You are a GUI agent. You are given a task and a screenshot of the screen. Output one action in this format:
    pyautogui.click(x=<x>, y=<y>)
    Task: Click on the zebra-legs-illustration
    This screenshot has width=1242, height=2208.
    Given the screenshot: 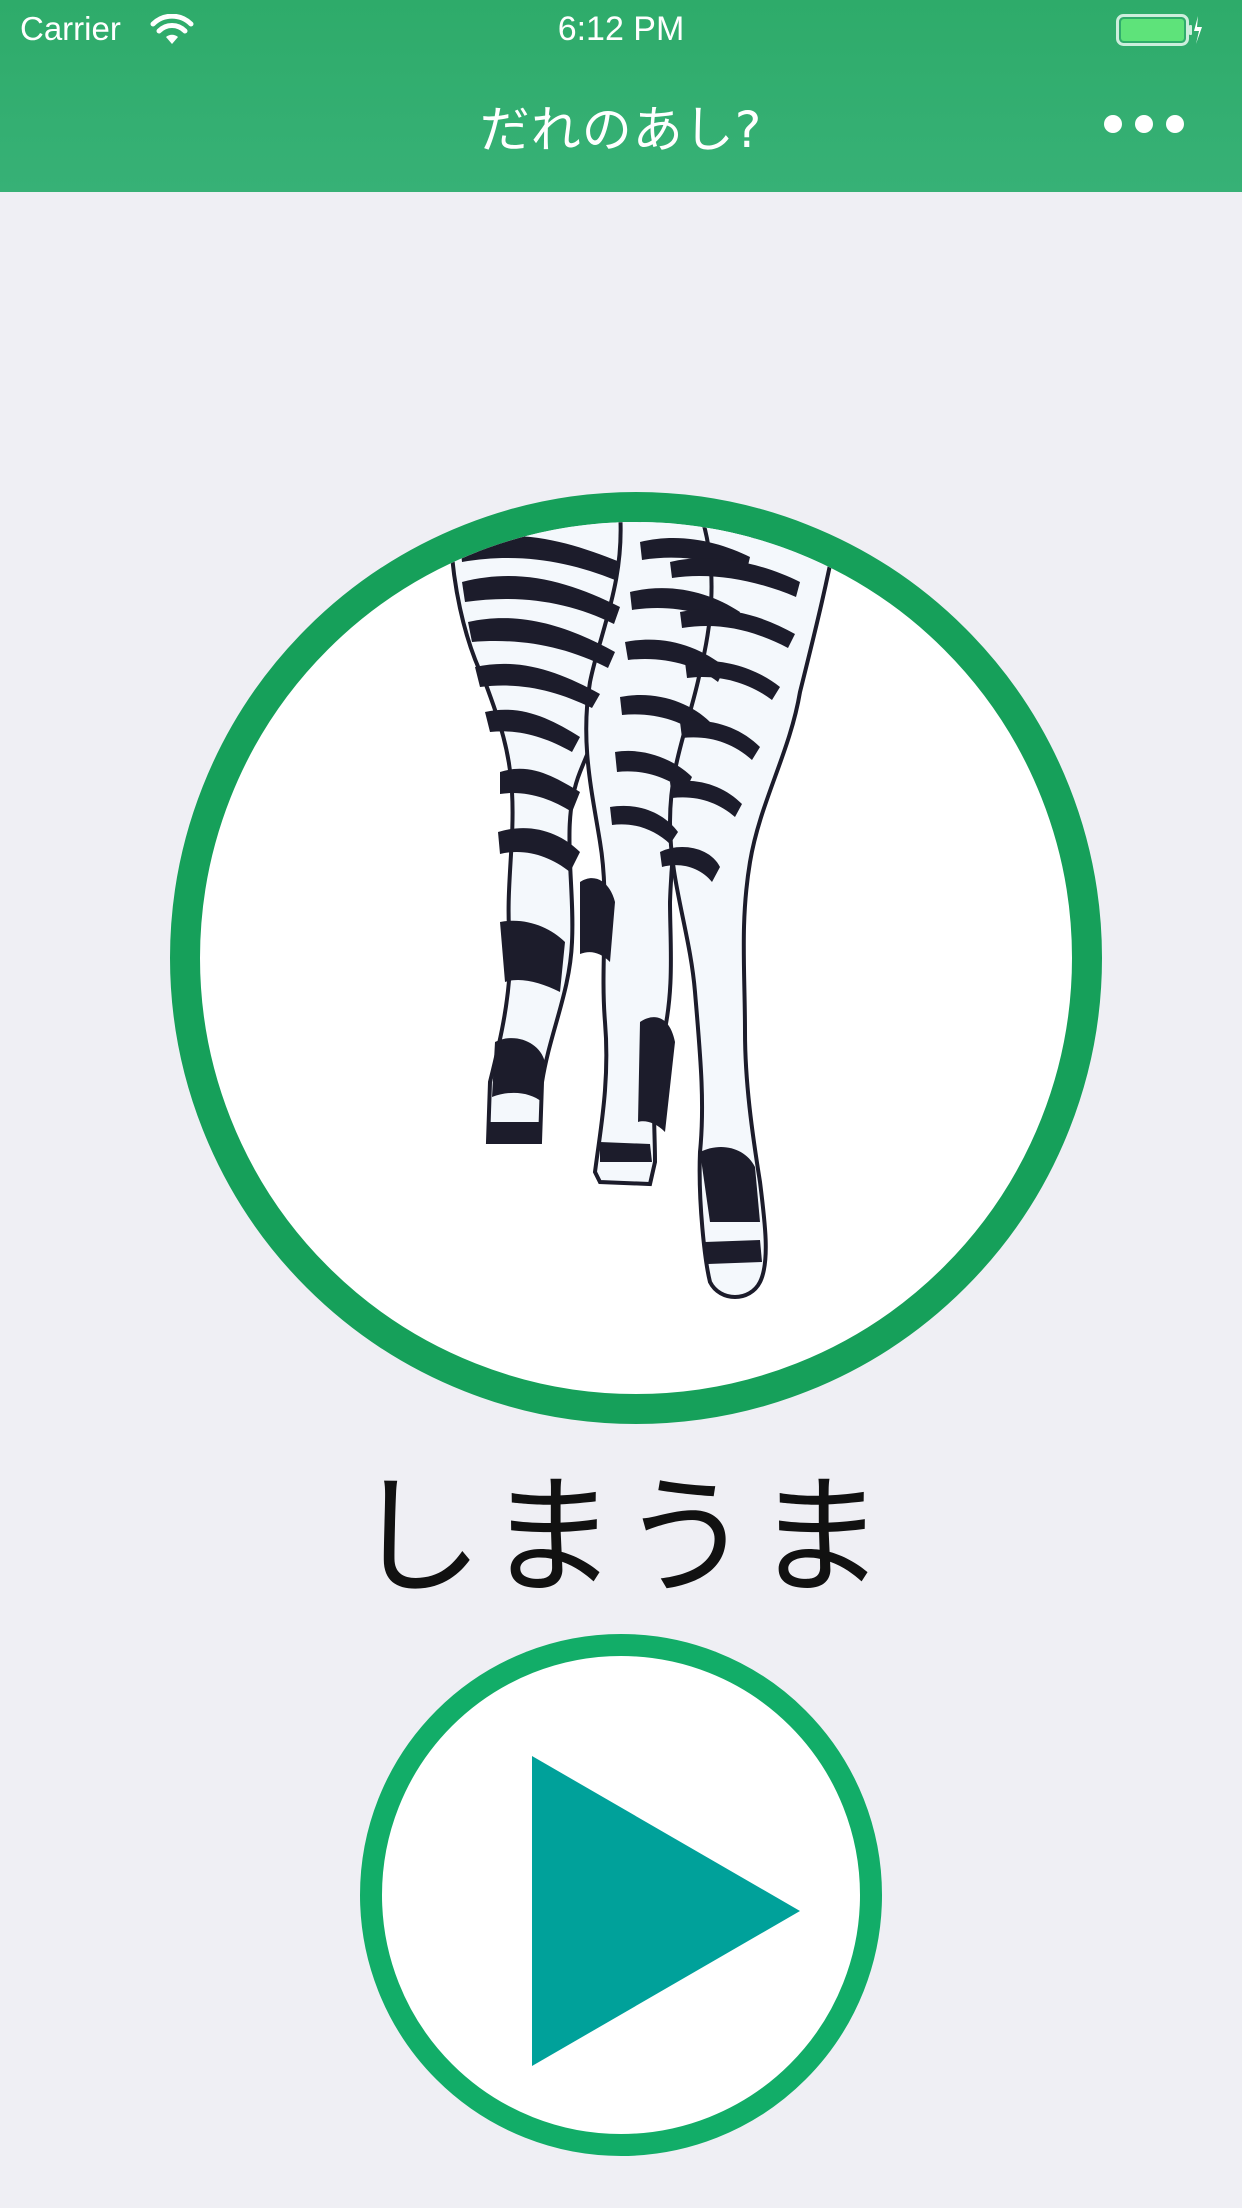 What is the action you would take?
    pyautogui.click(x=644, y=910)
    